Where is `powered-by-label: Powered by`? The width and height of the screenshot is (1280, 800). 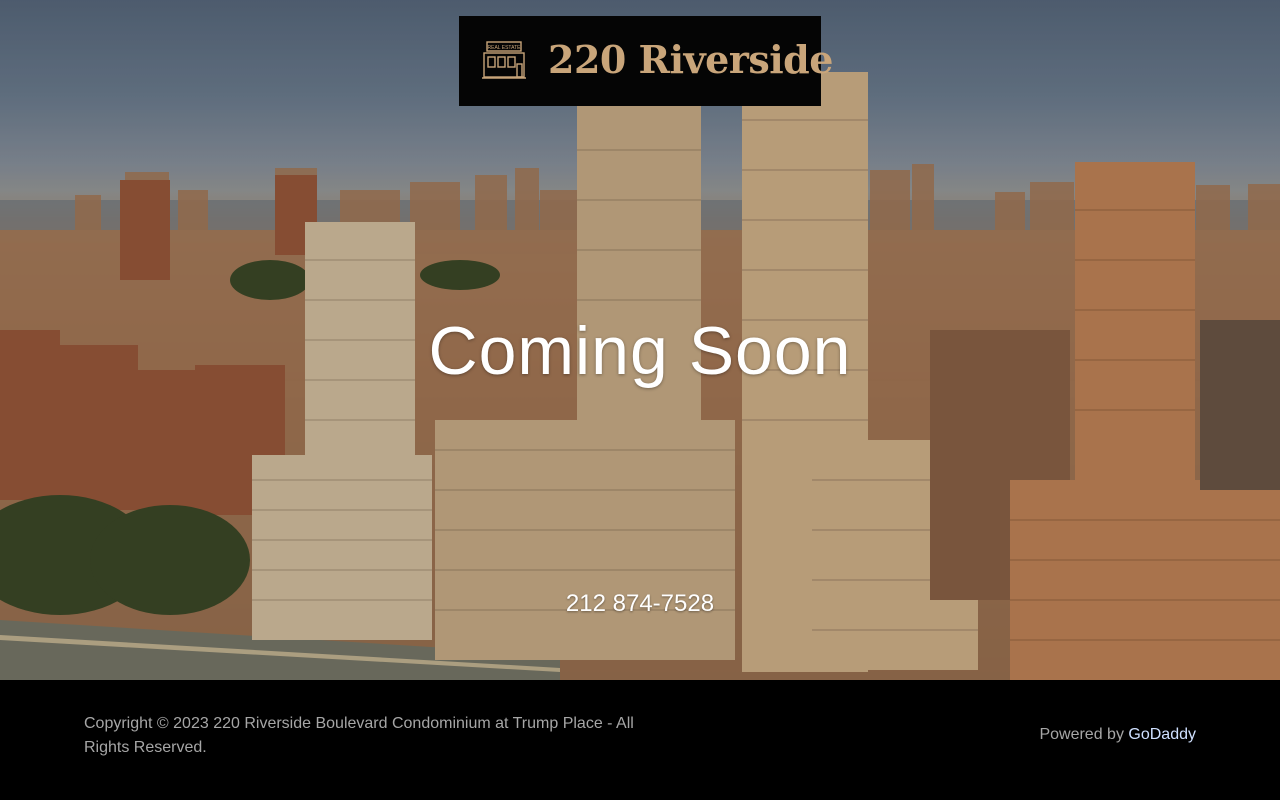 powered-by-label: Powered by is located at coordinates (1081, 734).